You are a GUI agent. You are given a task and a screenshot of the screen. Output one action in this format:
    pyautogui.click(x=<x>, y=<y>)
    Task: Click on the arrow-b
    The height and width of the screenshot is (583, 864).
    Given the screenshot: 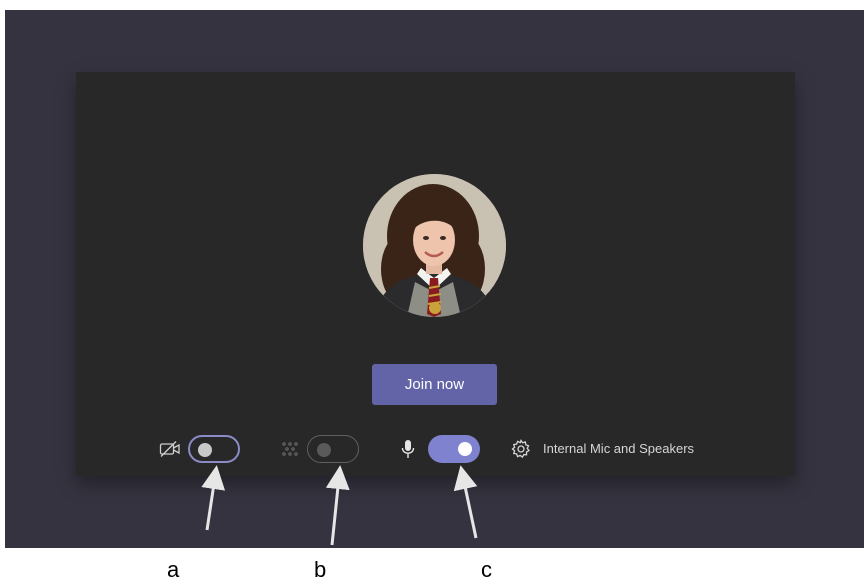 What is the action you would take?
    pyautogui.click(x=337, y=505)
    